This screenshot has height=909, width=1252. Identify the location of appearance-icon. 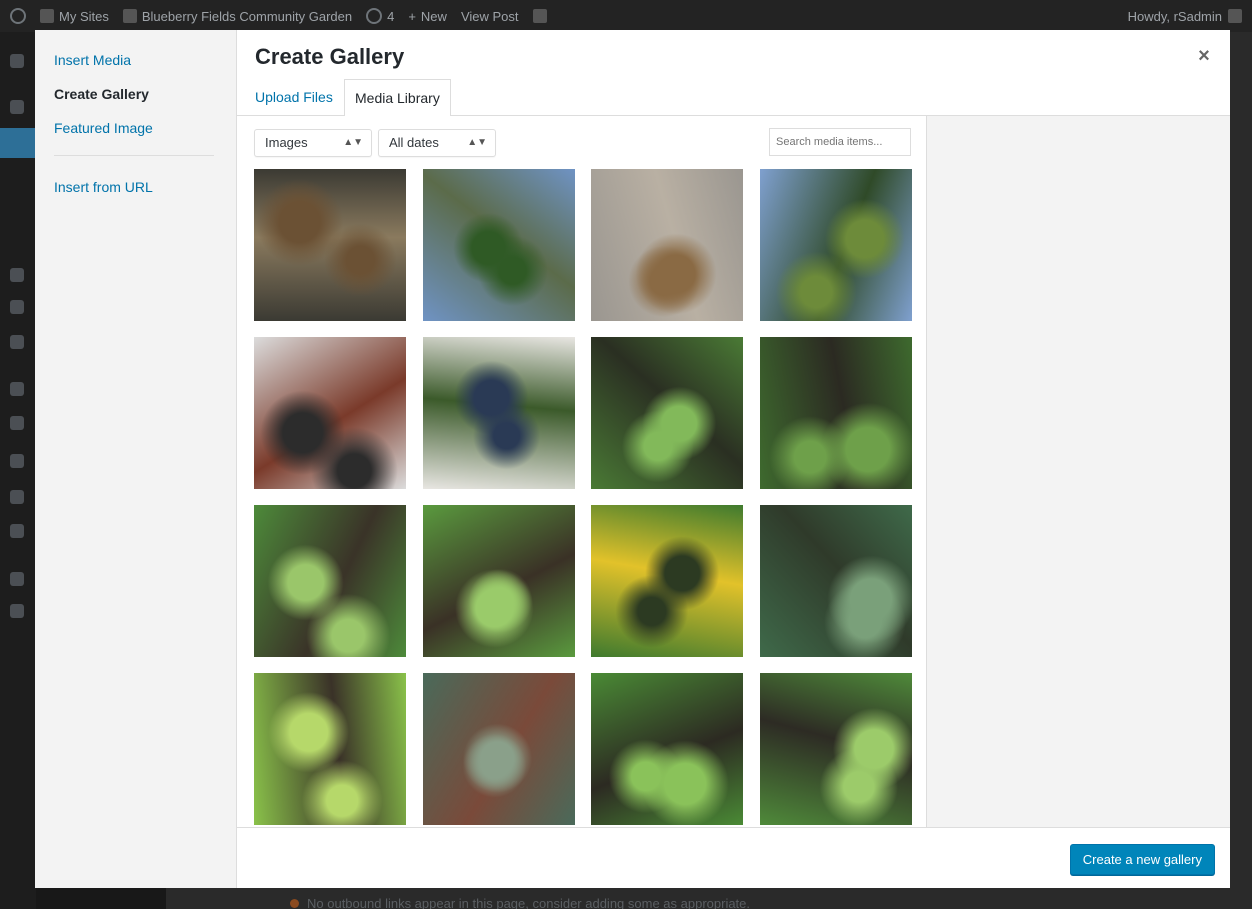
(17, 389).